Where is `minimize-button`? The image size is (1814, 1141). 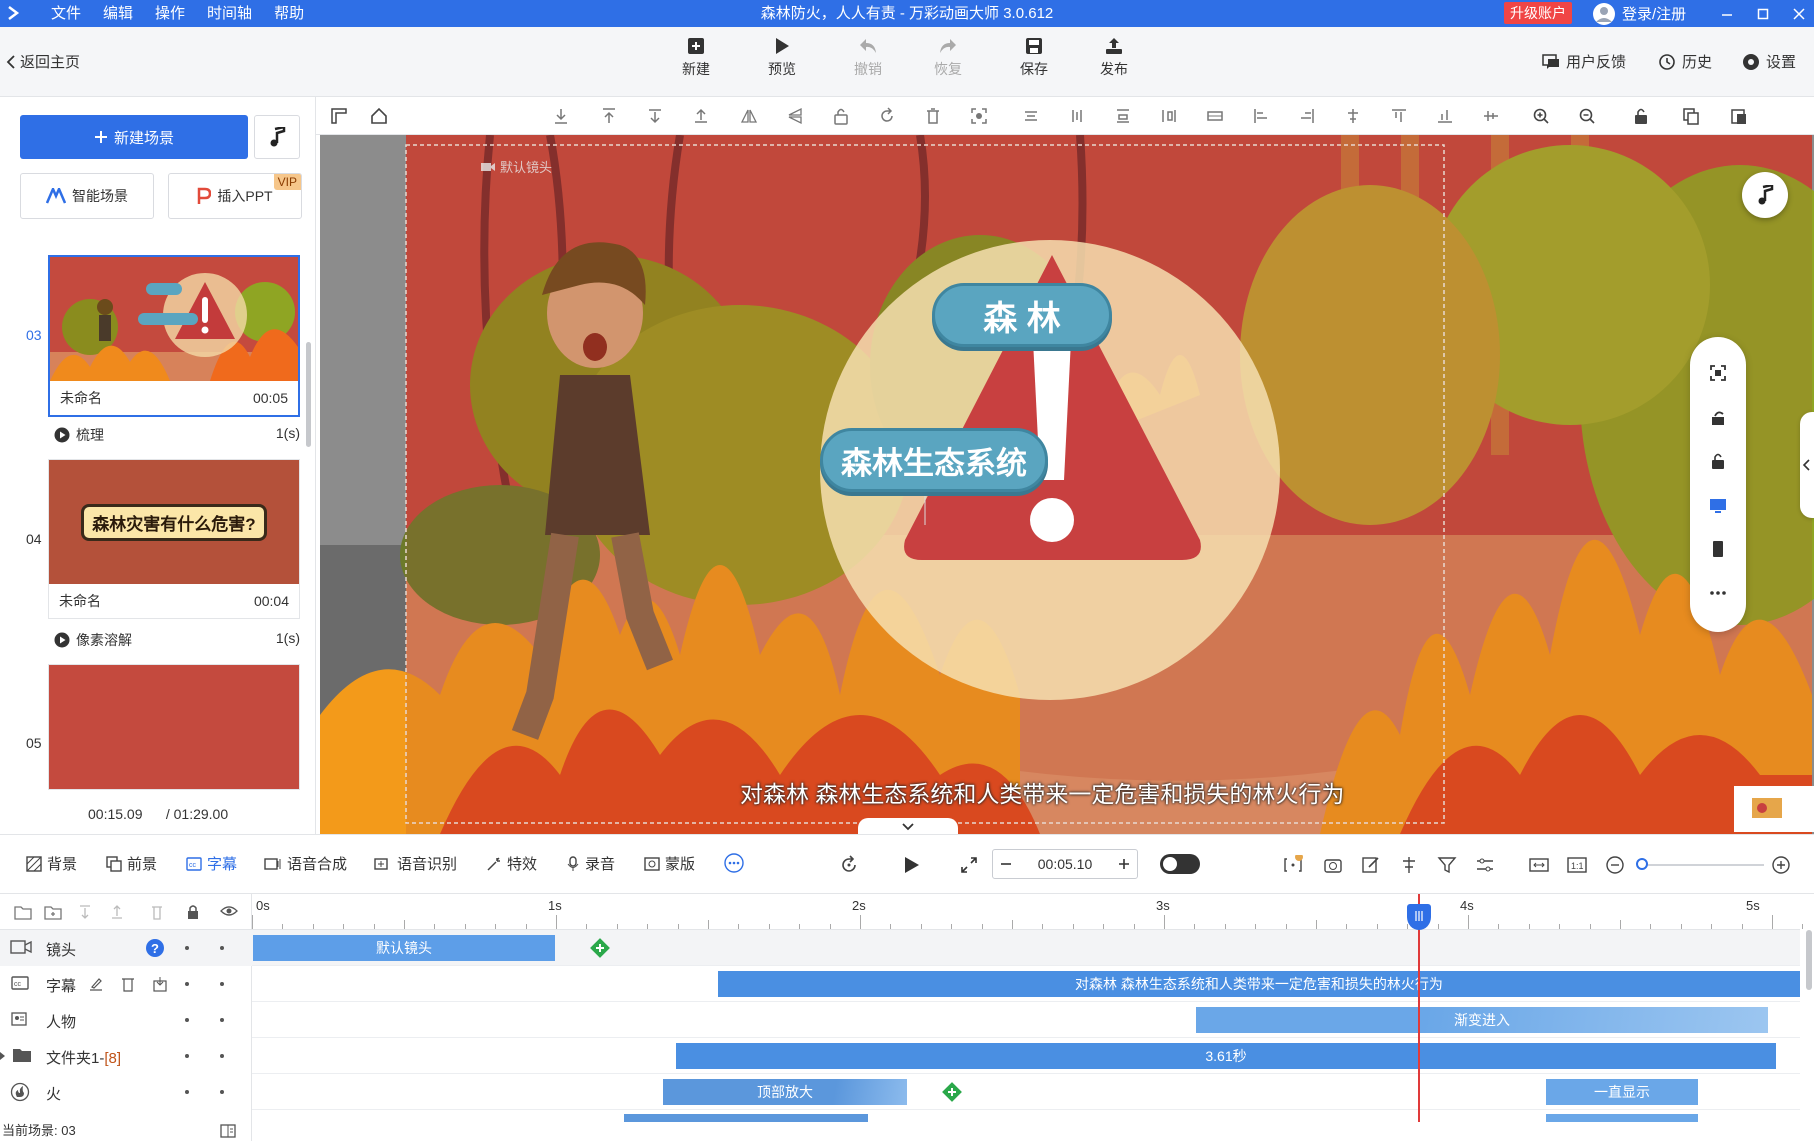
minimize-button is located at coordinates (1727, 13).